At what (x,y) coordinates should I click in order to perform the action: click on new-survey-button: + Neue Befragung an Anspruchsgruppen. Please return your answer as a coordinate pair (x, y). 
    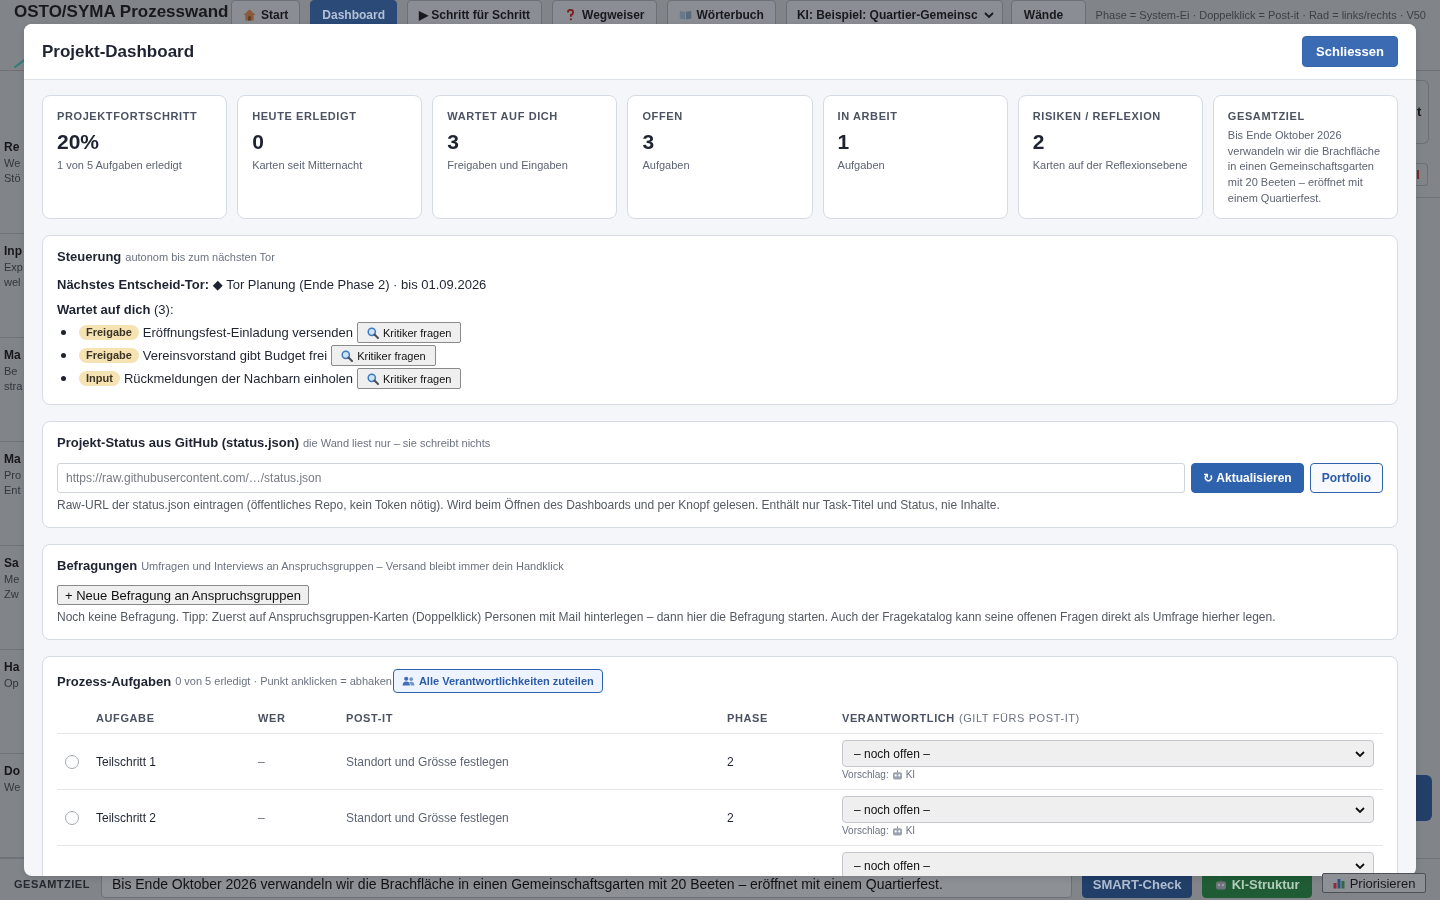
    Looking at the image, I should click on (183, 595).